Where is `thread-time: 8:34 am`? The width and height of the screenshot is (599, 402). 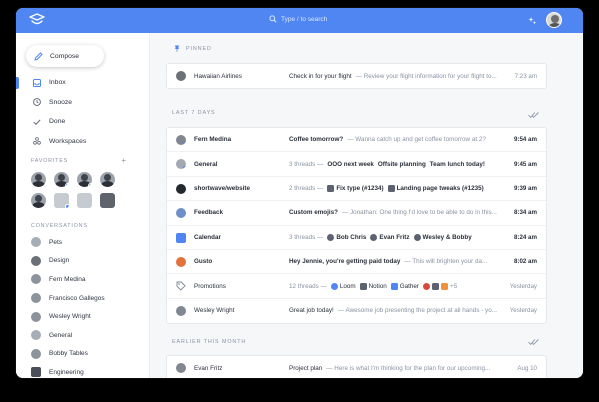 thread-time: 8:34 am is located at coordinates (525, 213).